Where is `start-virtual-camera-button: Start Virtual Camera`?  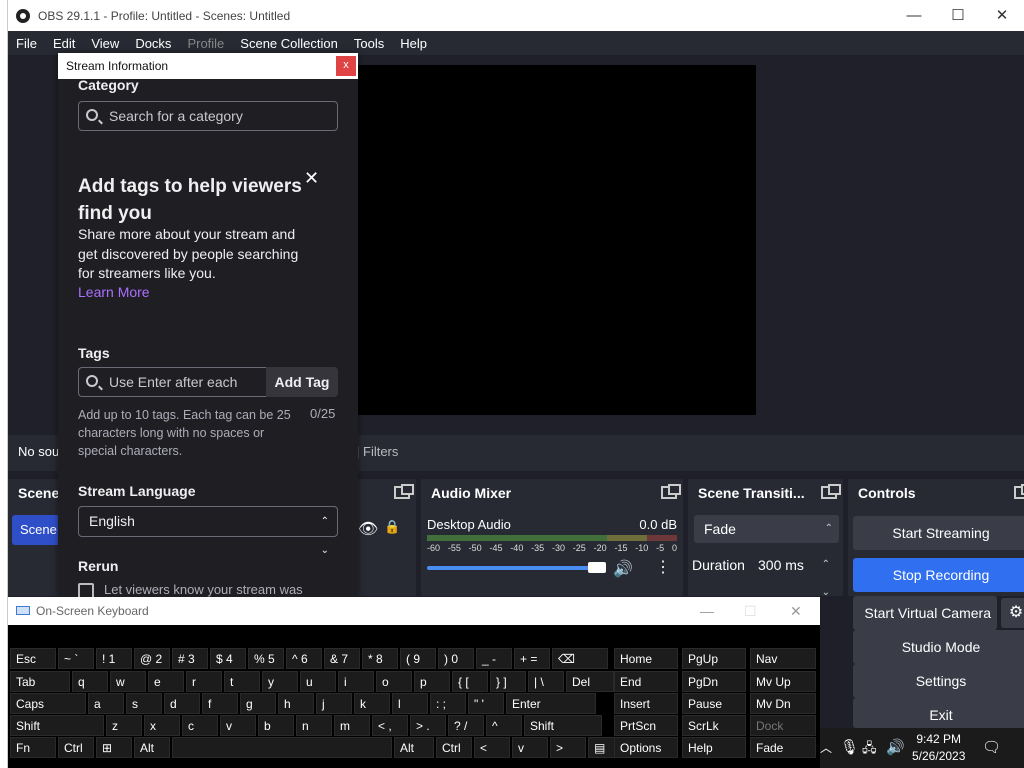
start-virtual-camera-button: Start Virtual Camera is located at coordinates (925, 613).